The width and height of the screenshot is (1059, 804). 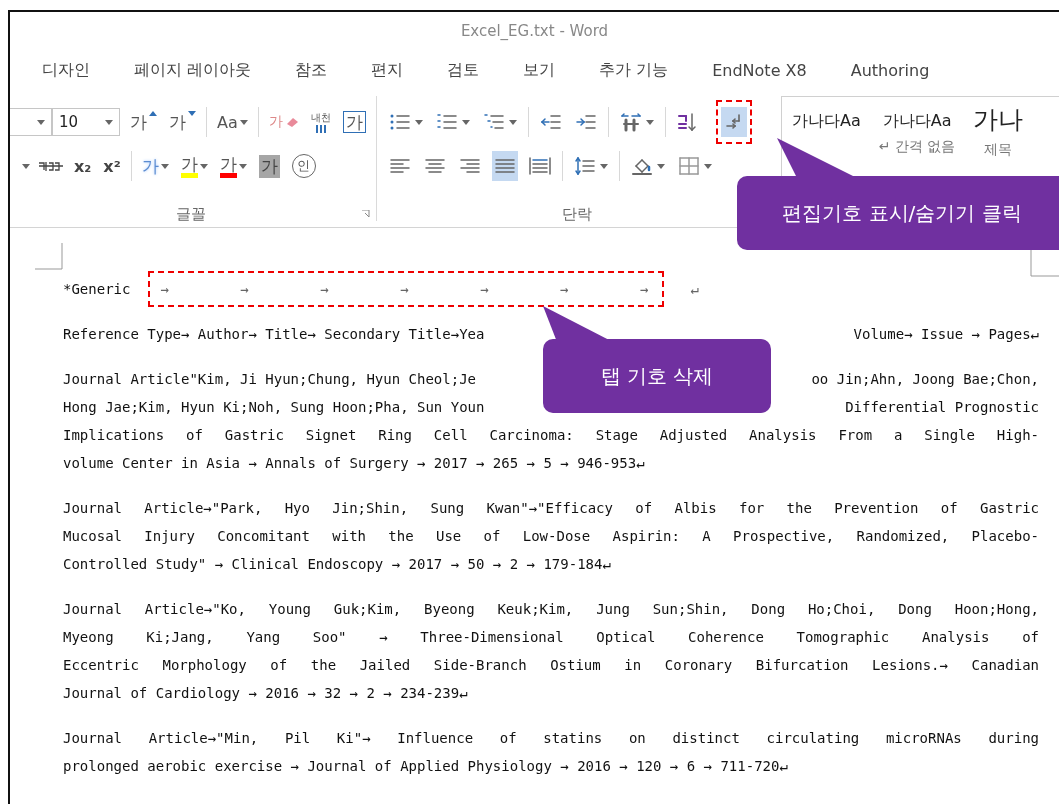 I want to click on distributed-icon, so click(x=540, y=166).